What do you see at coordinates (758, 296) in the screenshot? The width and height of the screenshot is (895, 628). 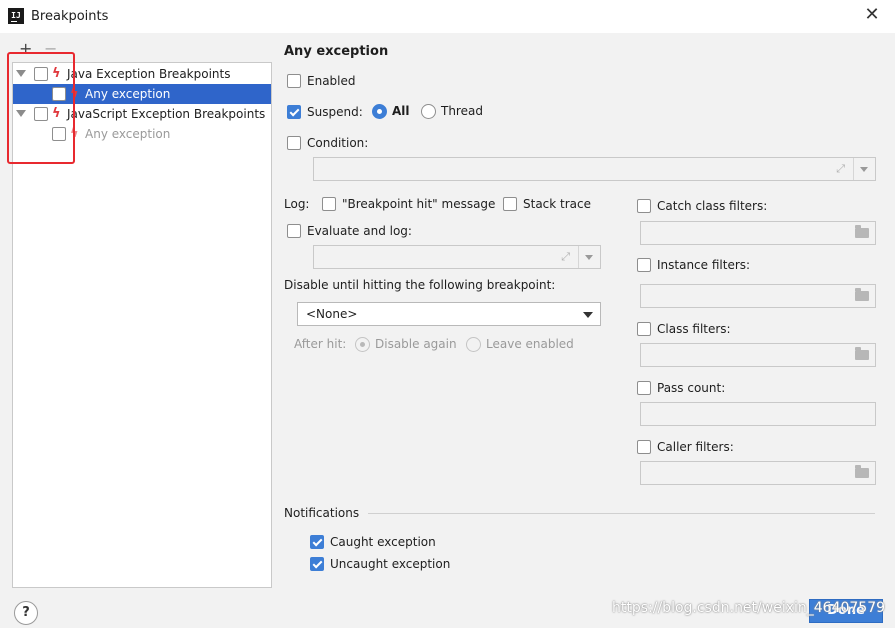 I see `instance-filters-field` at bounding box center [758, 296].